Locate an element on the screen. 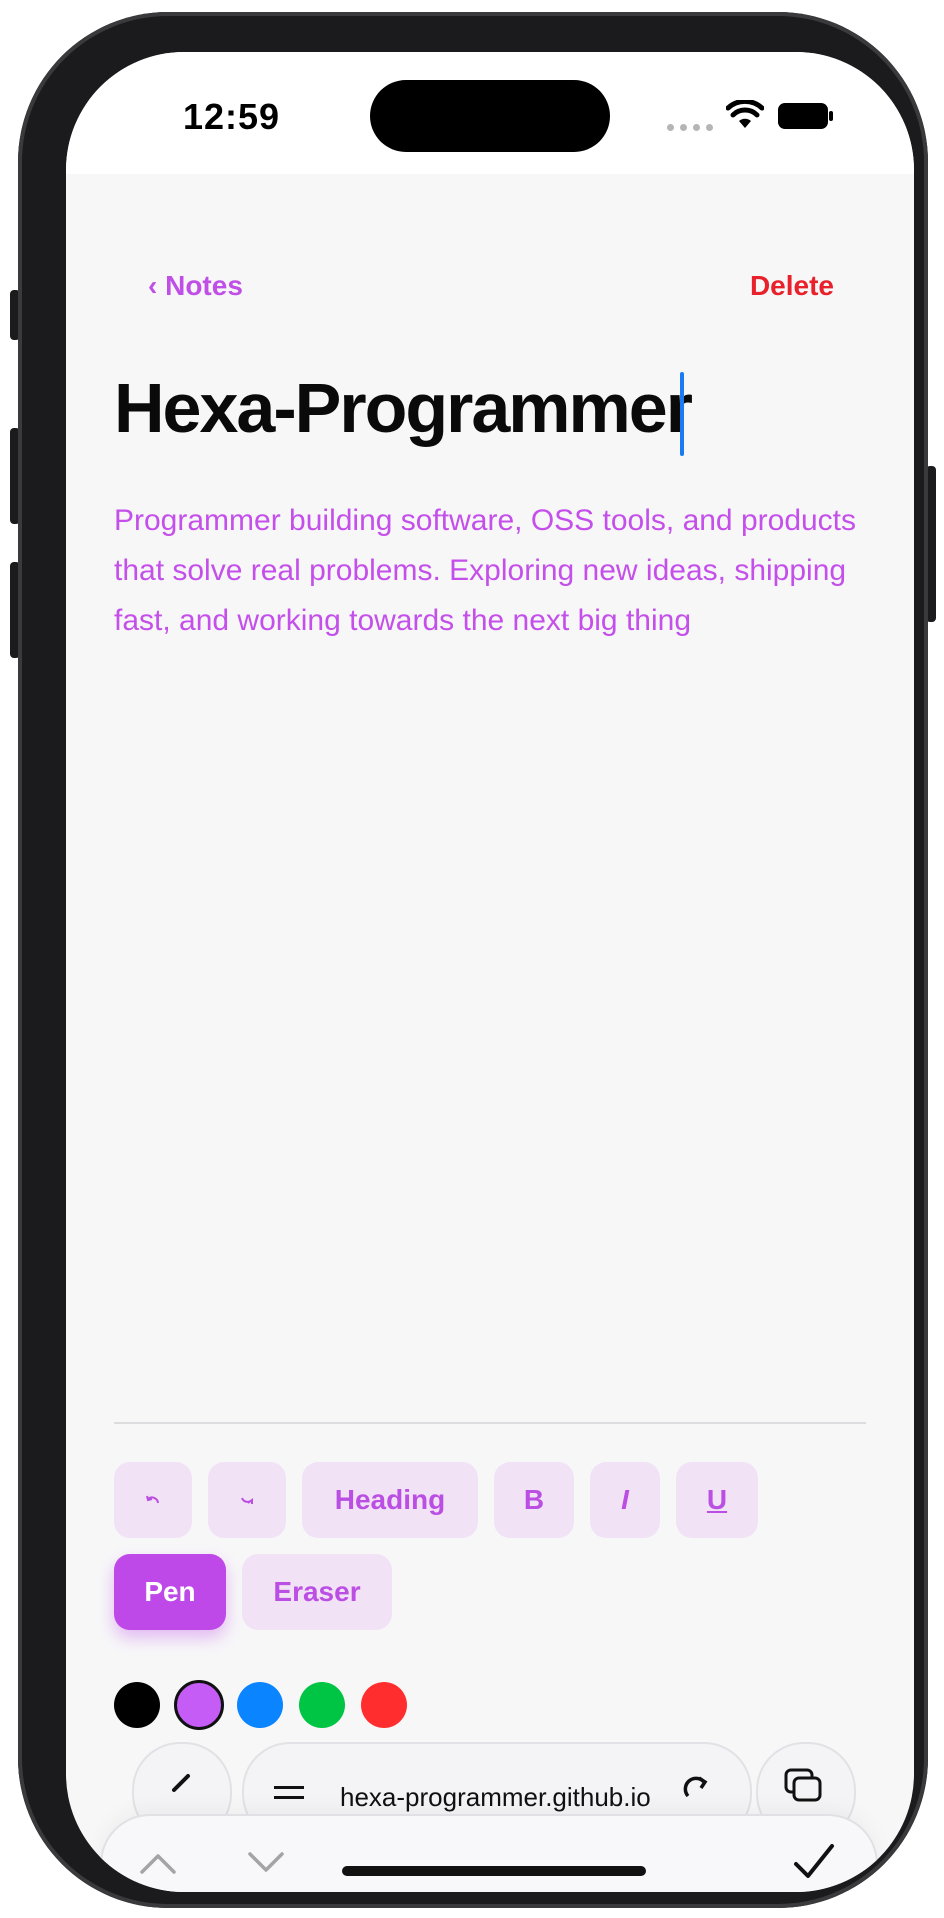 Image resolution: width=944 pixels, height=1918 pixels. back-arrow-icon is located at coordinates (181, 1783).